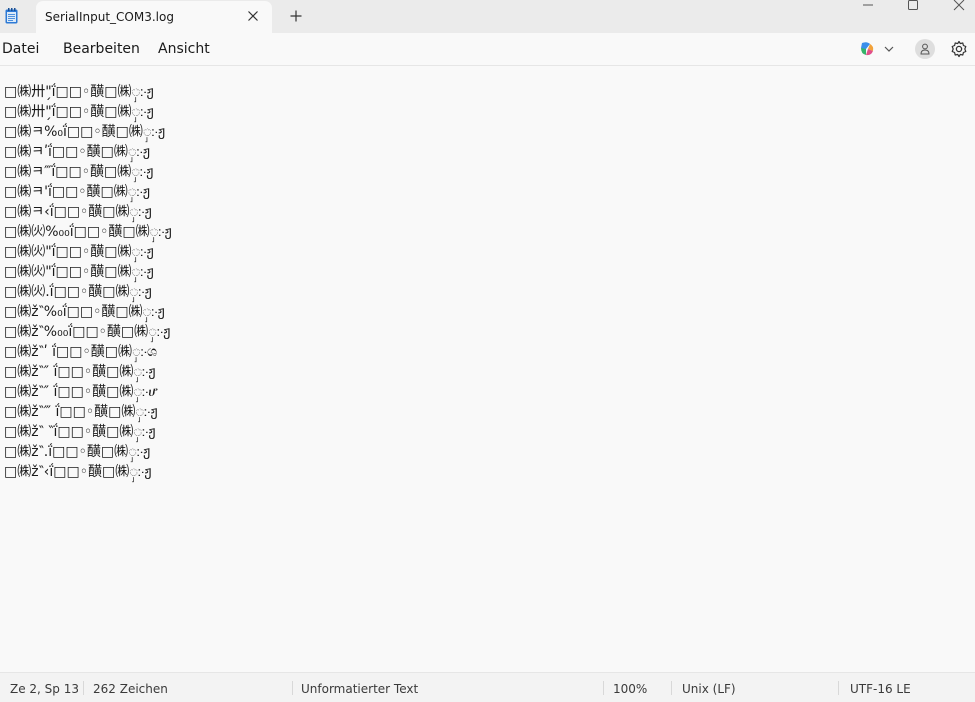  What do you see at coordinates (88, 232) in the screenshot?
I see `log-line: □㈱㈫%₀₀ḯ□□◦䤑□㈱ှ჻ჟ` at bounding box center [88, 232].